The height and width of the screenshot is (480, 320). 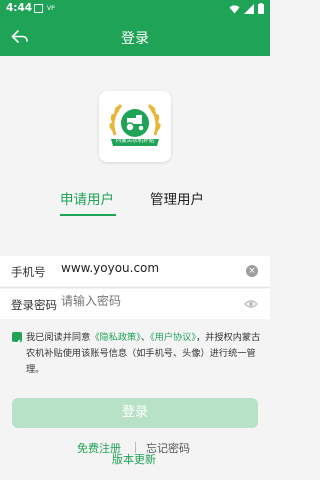 I want to click on wifi-icon, so click(x=234, y=8).